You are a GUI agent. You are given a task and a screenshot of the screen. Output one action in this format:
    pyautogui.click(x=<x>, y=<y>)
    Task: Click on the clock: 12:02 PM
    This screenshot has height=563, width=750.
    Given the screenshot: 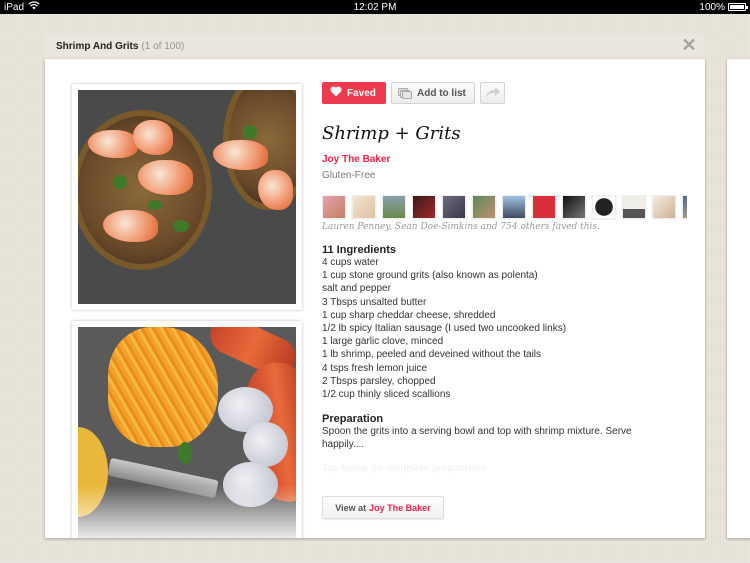 What is the action you would take?
    pyautogui.click(x=375, y=7)
    